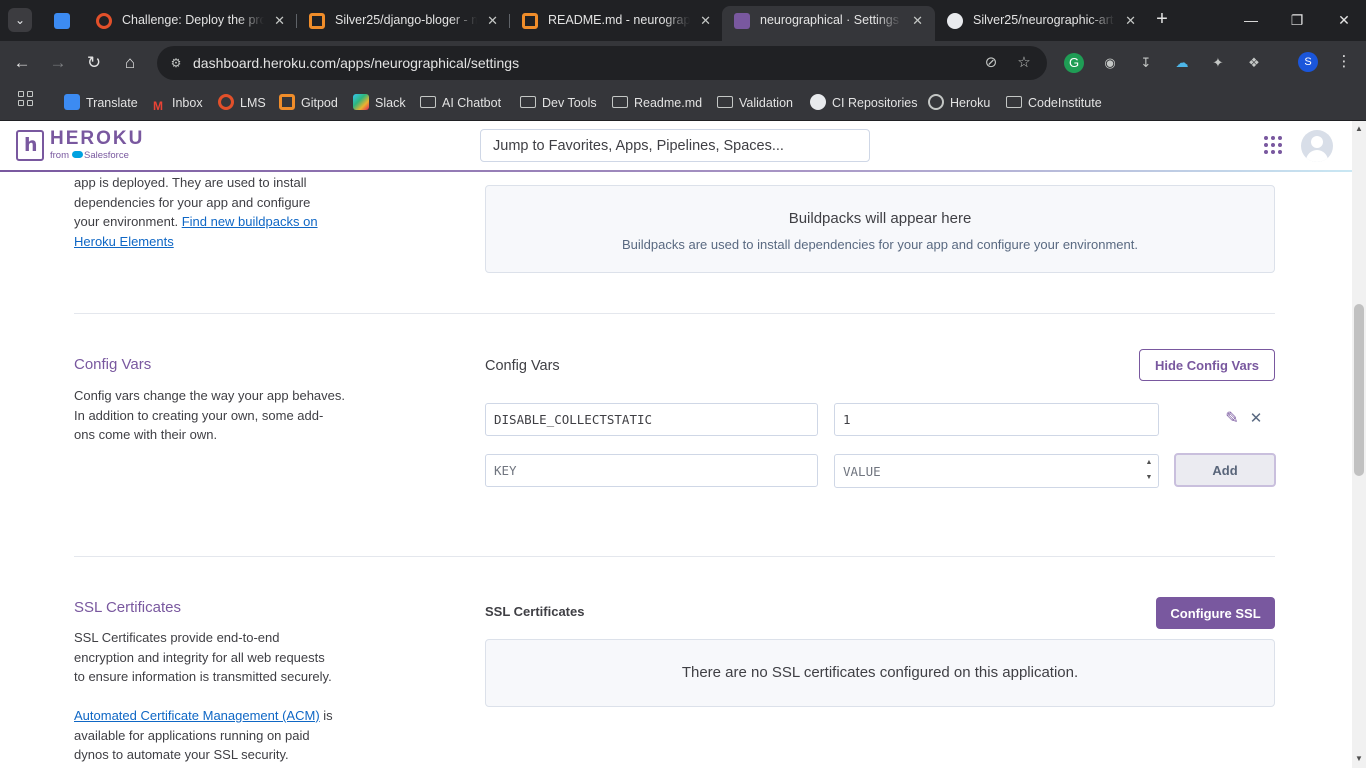 This screenshot has width=1366, height=768. I want to click on hide-config-vars-button: Hide Config Vars, so click(1207, 365).